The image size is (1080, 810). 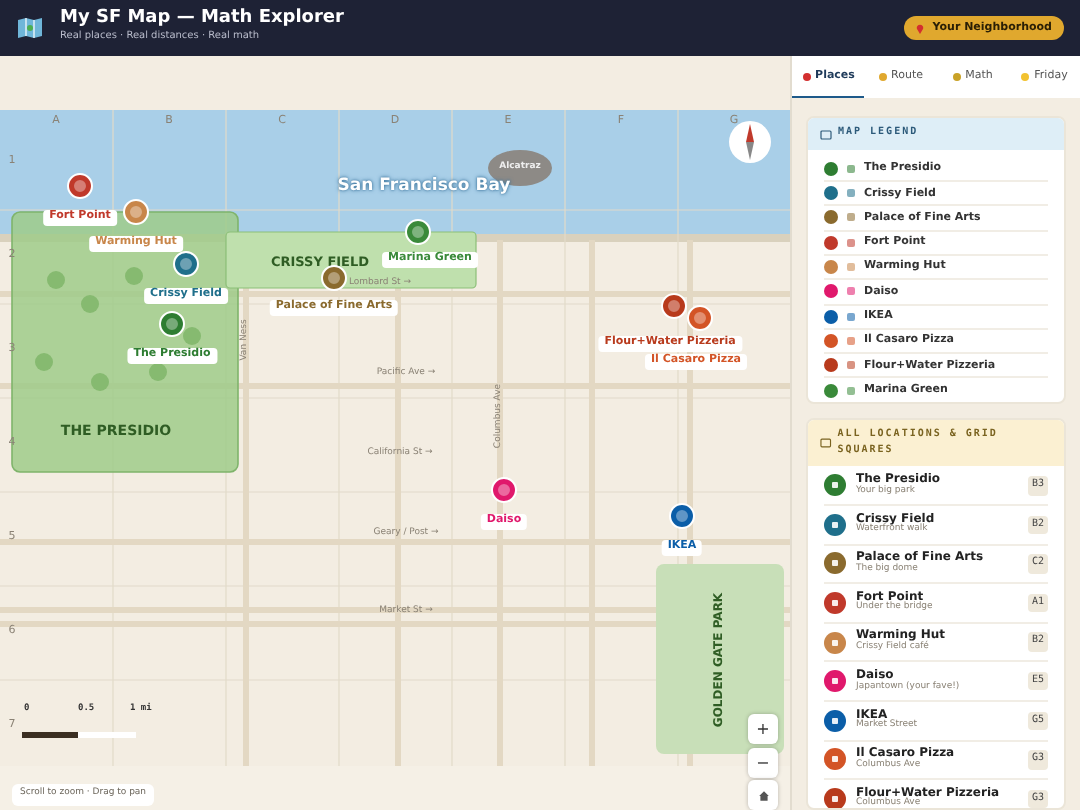 I want to click on compass-icon, so click(x=750, y=144).